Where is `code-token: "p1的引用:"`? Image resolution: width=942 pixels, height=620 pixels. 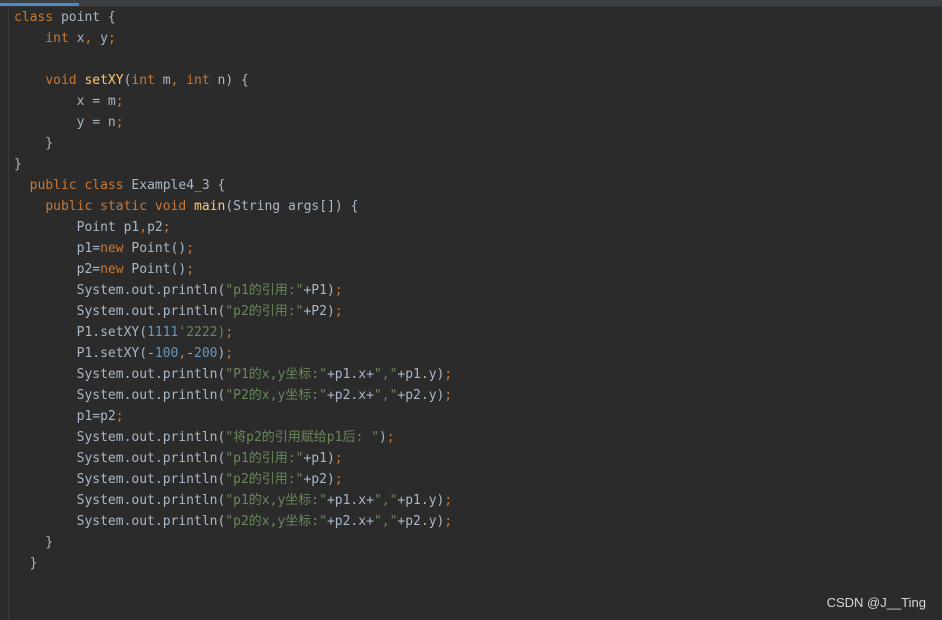
code-token: "p1的引用:" is located at coordinates (264, 458).